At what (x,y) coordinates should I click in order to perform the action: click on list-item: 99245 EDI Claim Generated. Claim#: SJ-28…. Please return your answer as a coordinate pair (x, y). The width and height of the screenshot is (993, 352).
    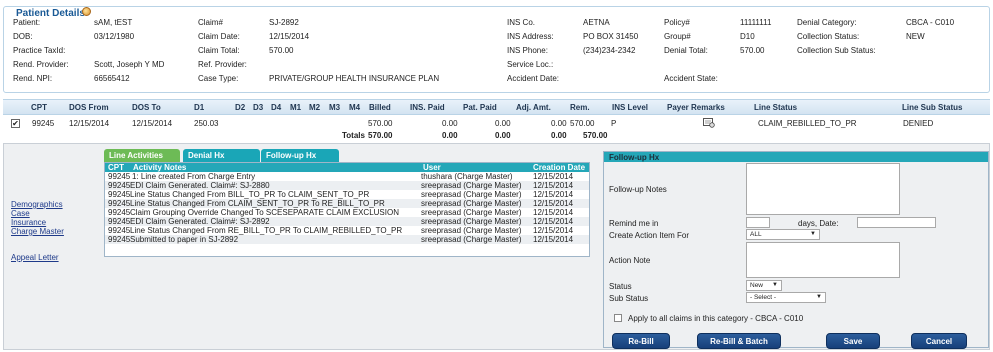
    Looking at the image, I should click on (347, 221).